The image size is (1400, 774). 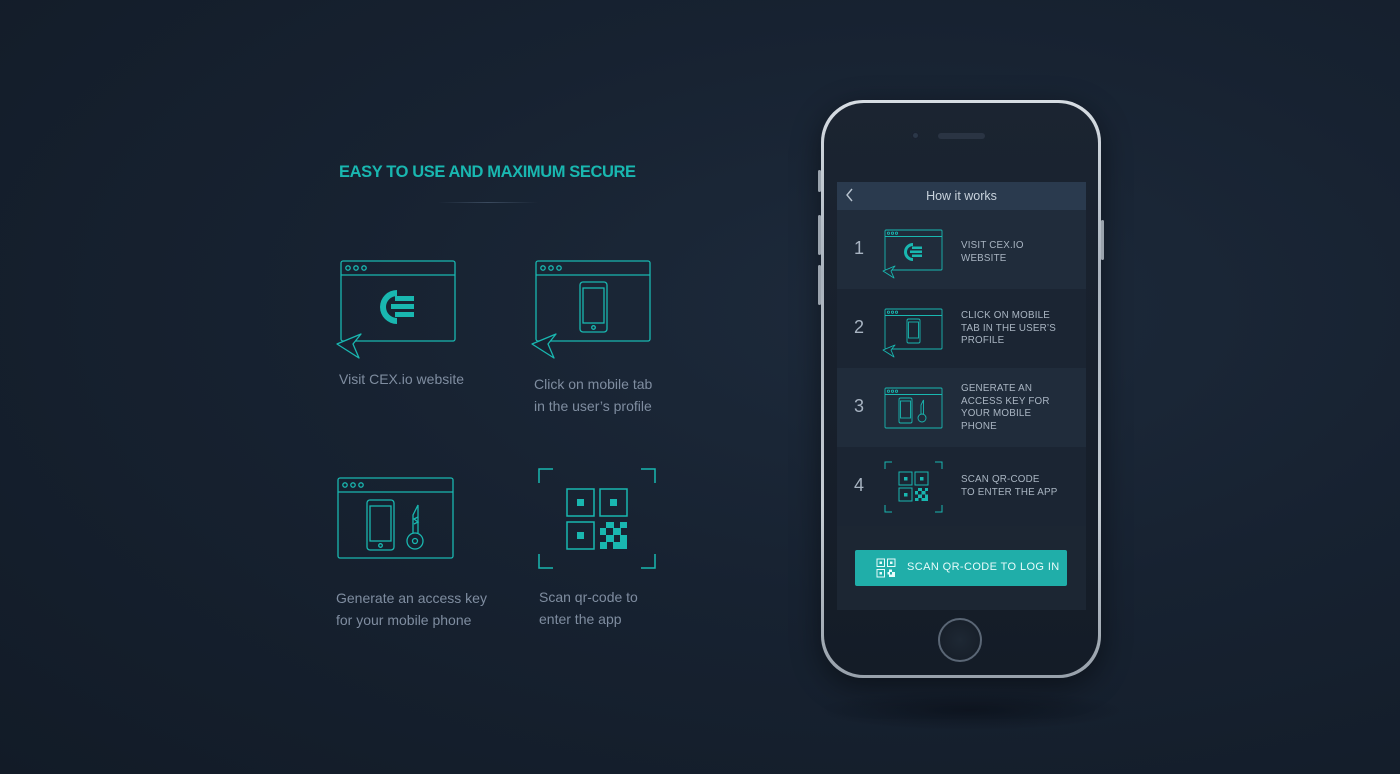 I want to click on phone-volume-up-button, so click(x=819, y=235).